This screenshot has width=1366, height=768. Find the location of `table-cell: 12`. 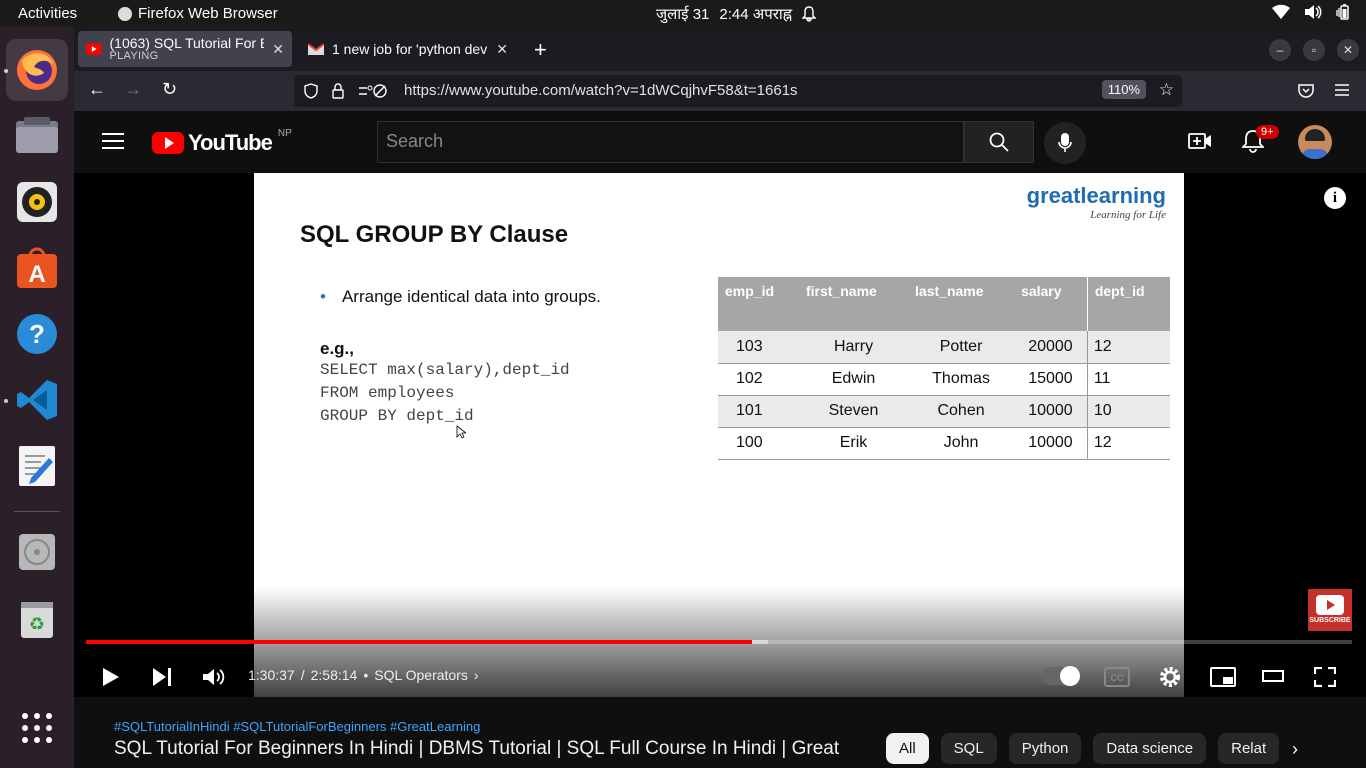

table-cell: 12 is located at coordinates (1128, 443).